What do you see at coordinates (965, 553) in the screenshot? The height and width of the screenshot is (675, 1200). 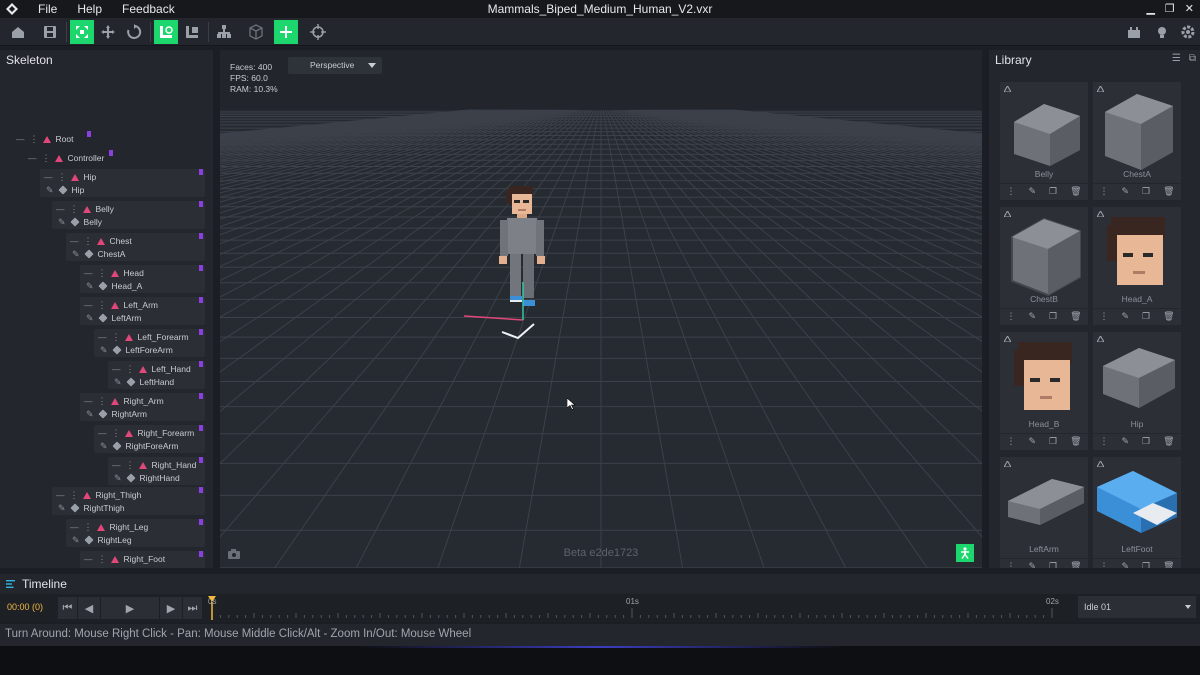 I see `pose-mode-button` at bounding box center [965, 553].